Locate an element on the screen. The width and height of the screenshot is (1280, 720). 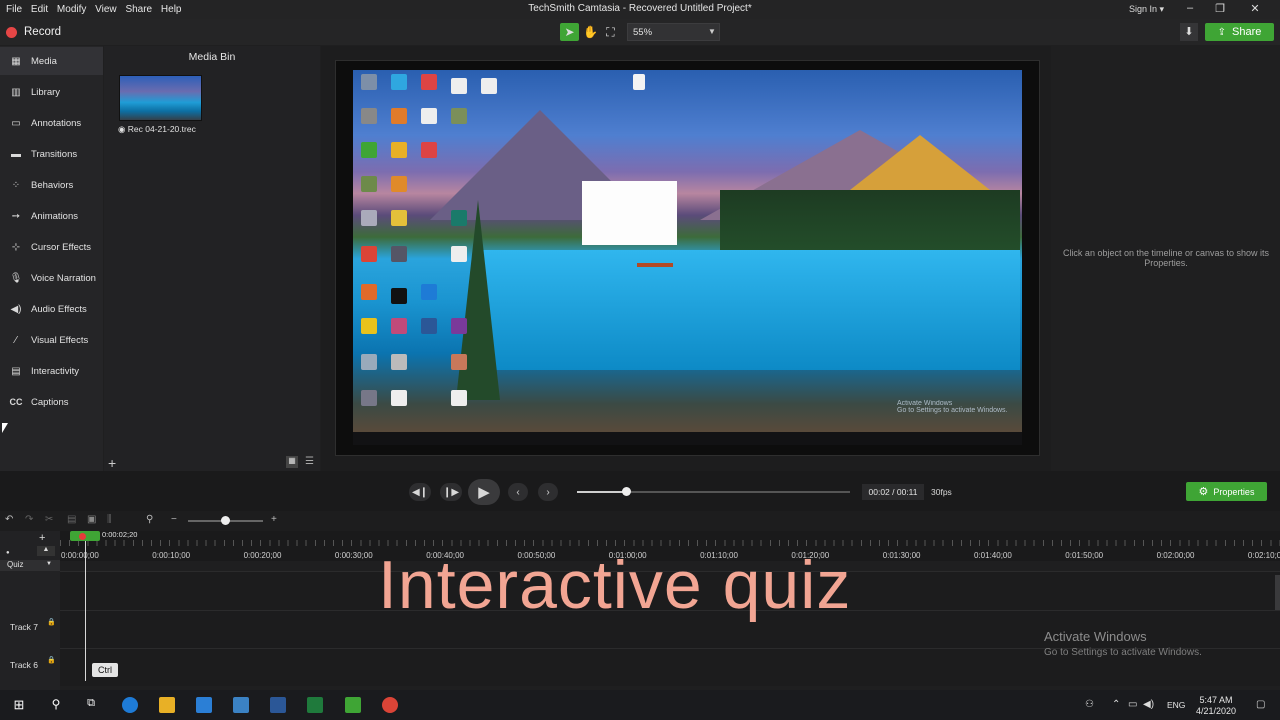
windows-start-icon: ⊞ is located at coordinates (19, 705).